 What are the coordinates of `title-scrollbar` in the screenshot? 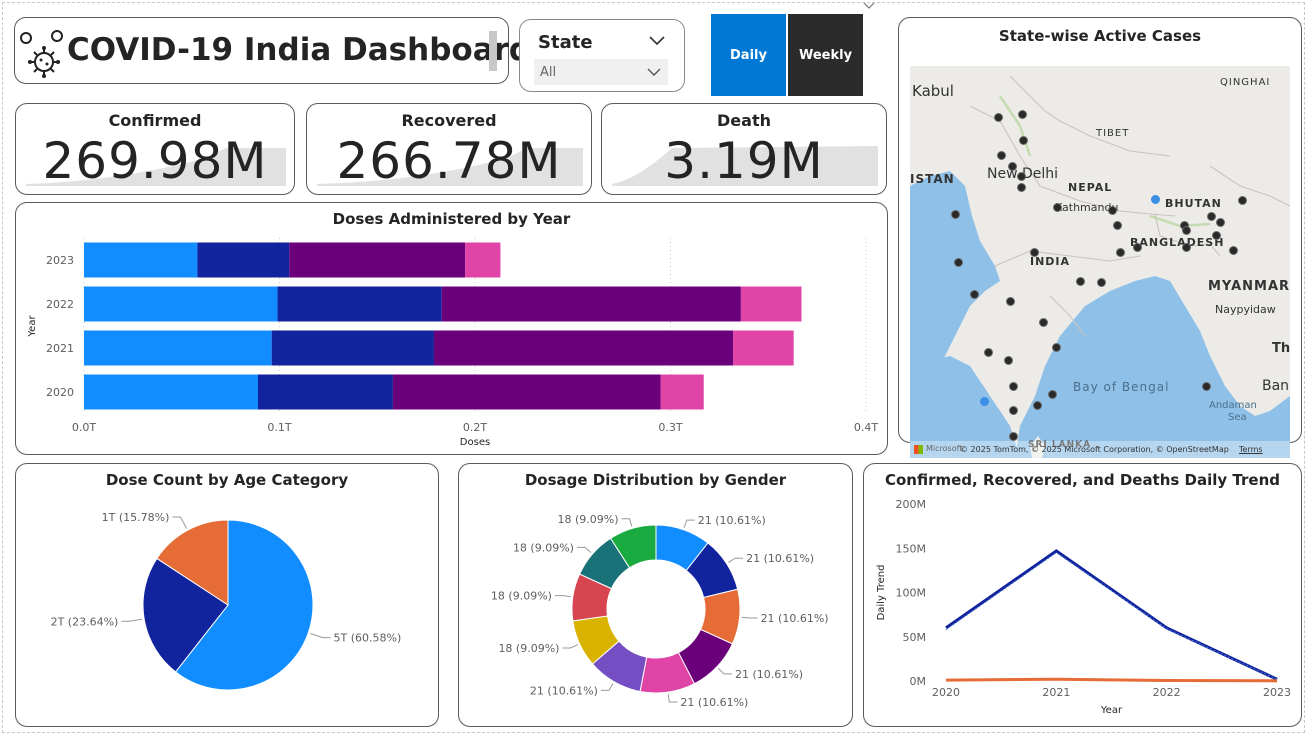 It's located at (493, 51).